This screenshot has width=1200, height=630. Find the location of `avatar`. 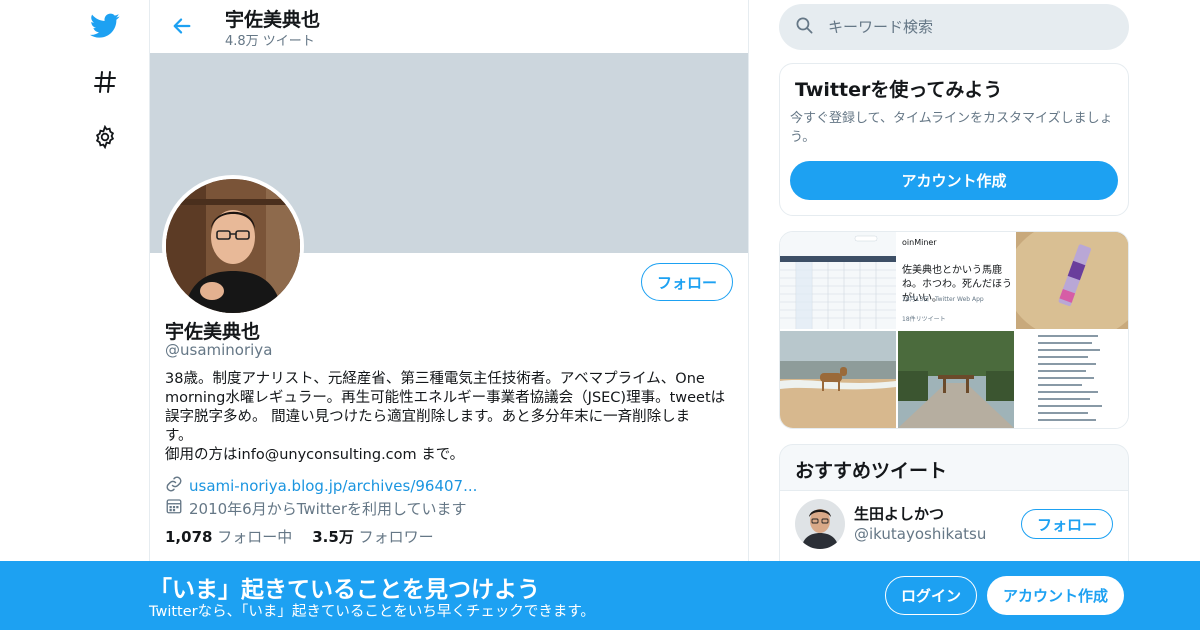

avatar is located at coordinates (820, 524).